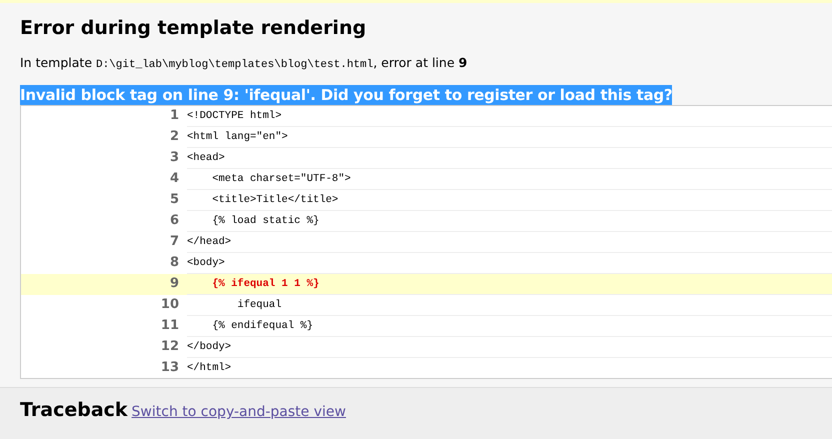  What do you see at coordinates (74, 410) in the screenshot?
I see `traceback-heading: Traceback` at bounding box center [74, 410].